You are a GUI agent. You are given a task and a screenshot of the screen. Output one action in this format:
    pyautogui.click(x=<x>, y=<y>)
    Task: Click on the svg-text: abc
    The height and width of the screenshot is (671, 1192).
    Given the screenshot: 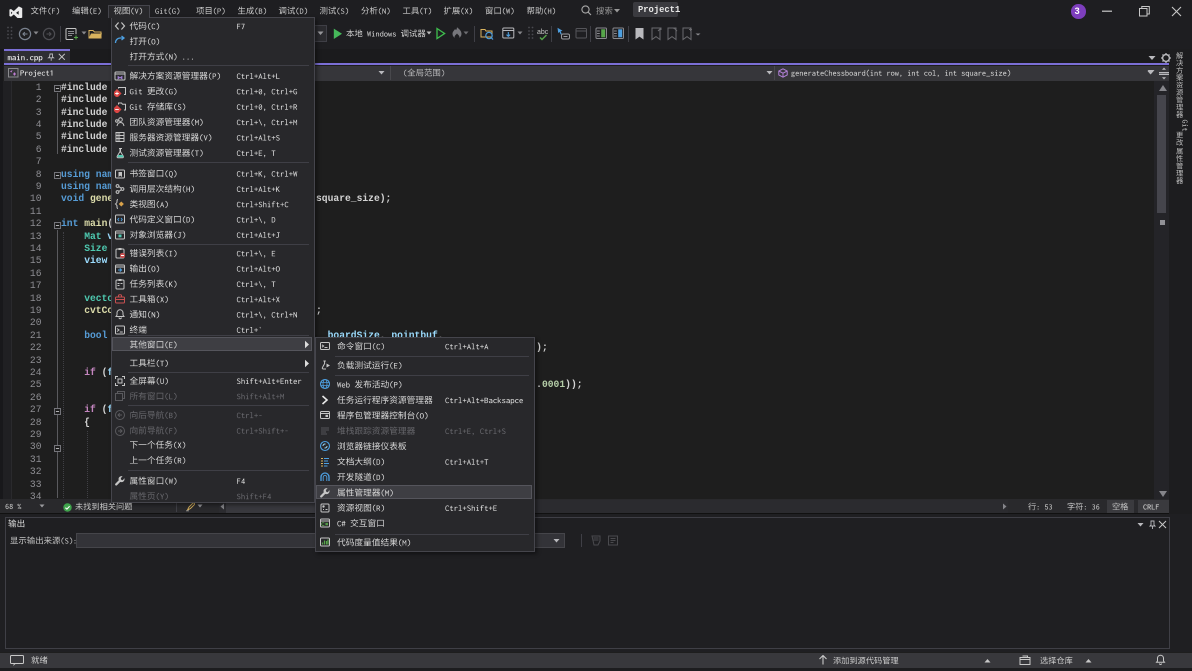 What is the action you would take?
    pyautogui.click(x=543, y=32)
    